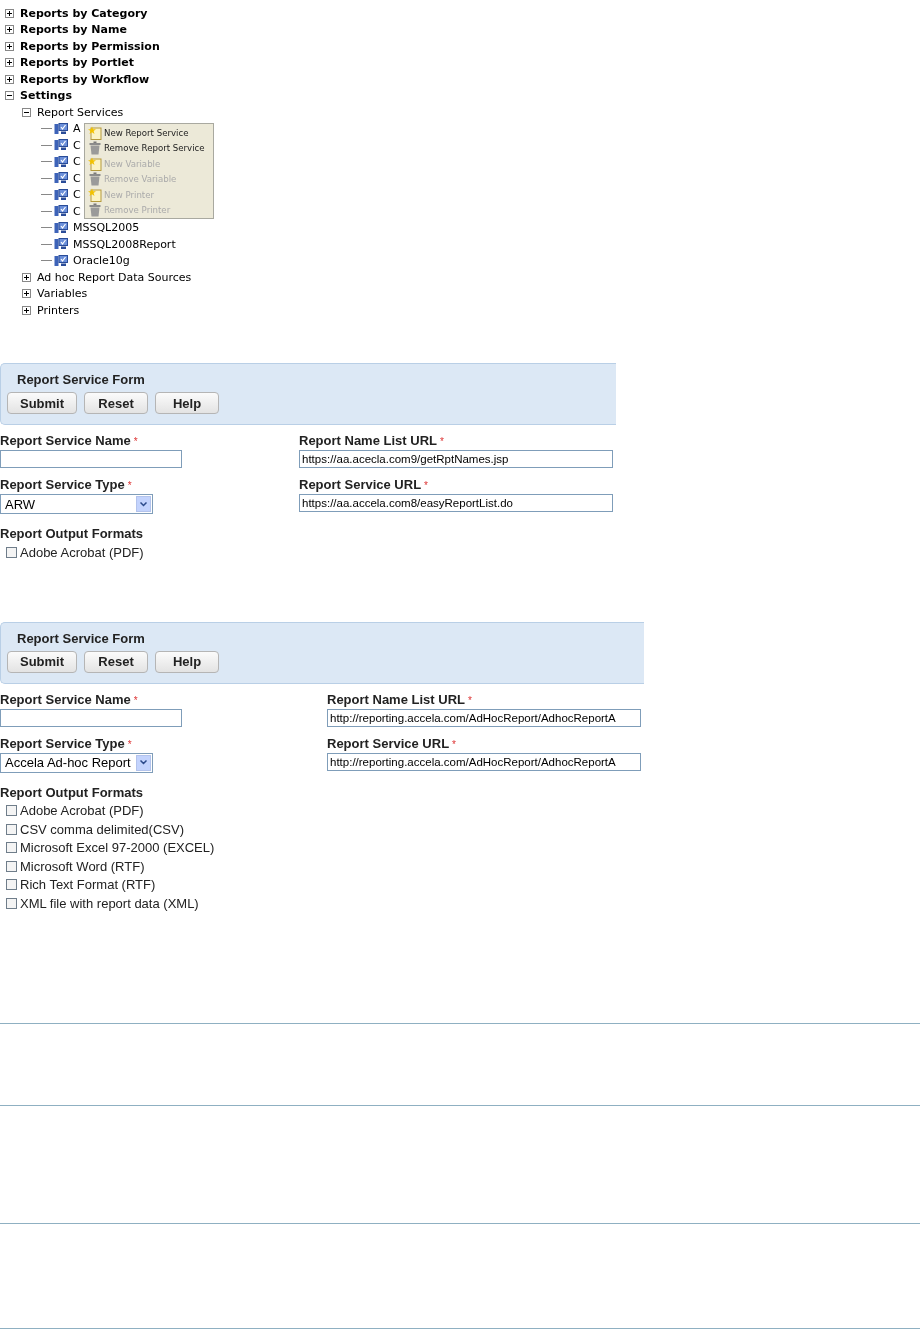  I want to click on tree-item: Report Services, so click(79, 112).